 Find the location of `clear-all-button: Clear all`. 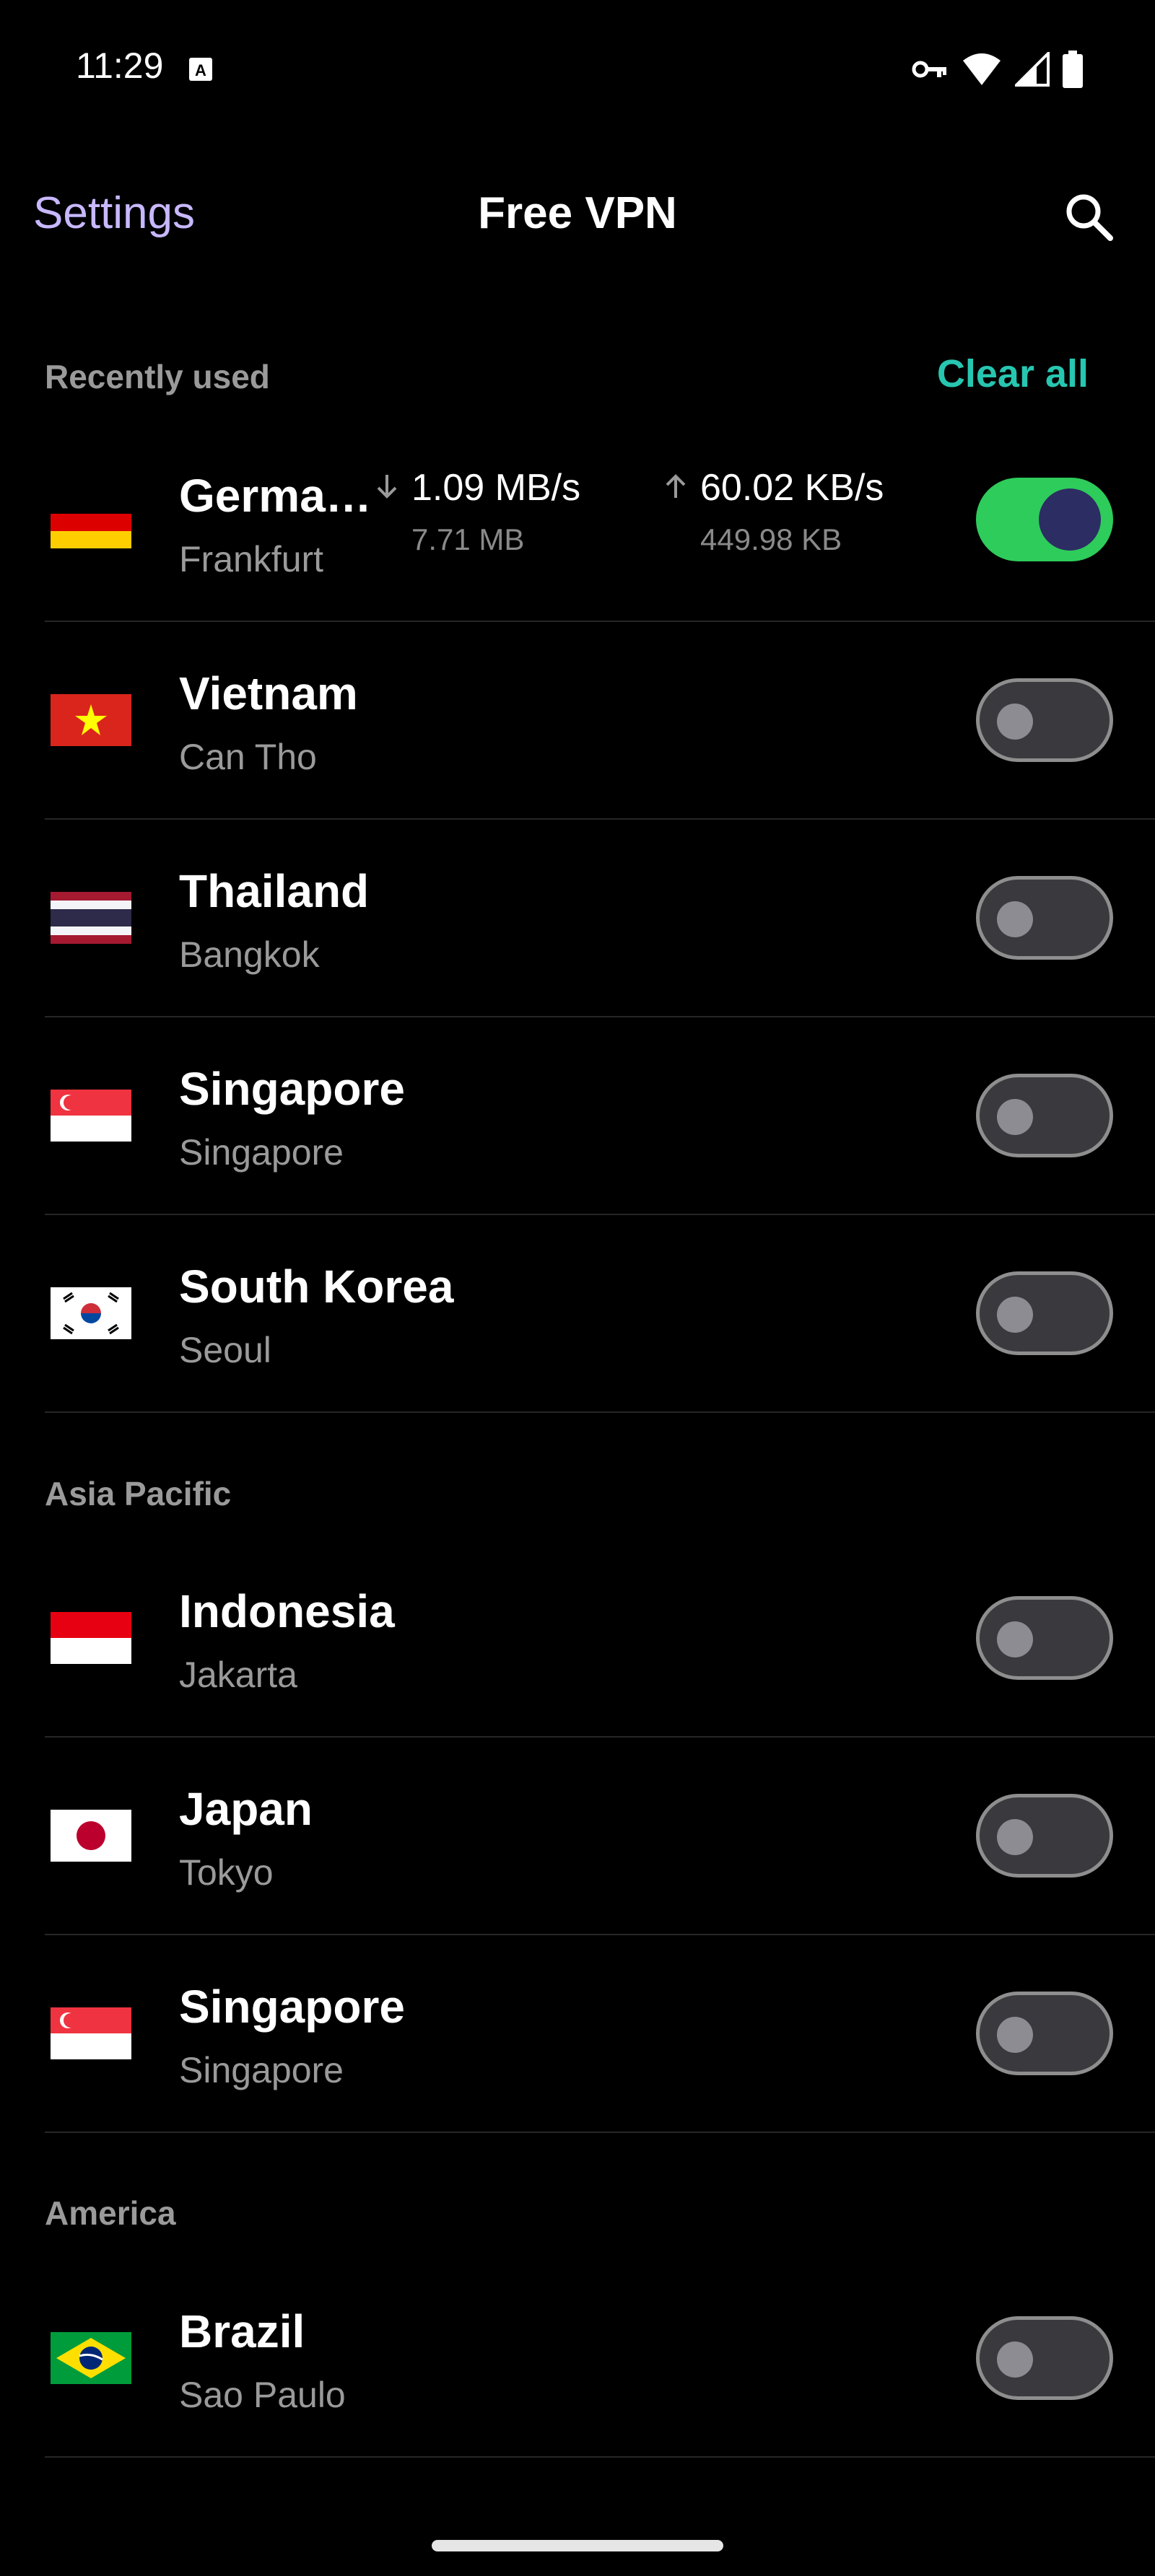

clear-all-button: Clear all is located at coordinates (1013, 373).